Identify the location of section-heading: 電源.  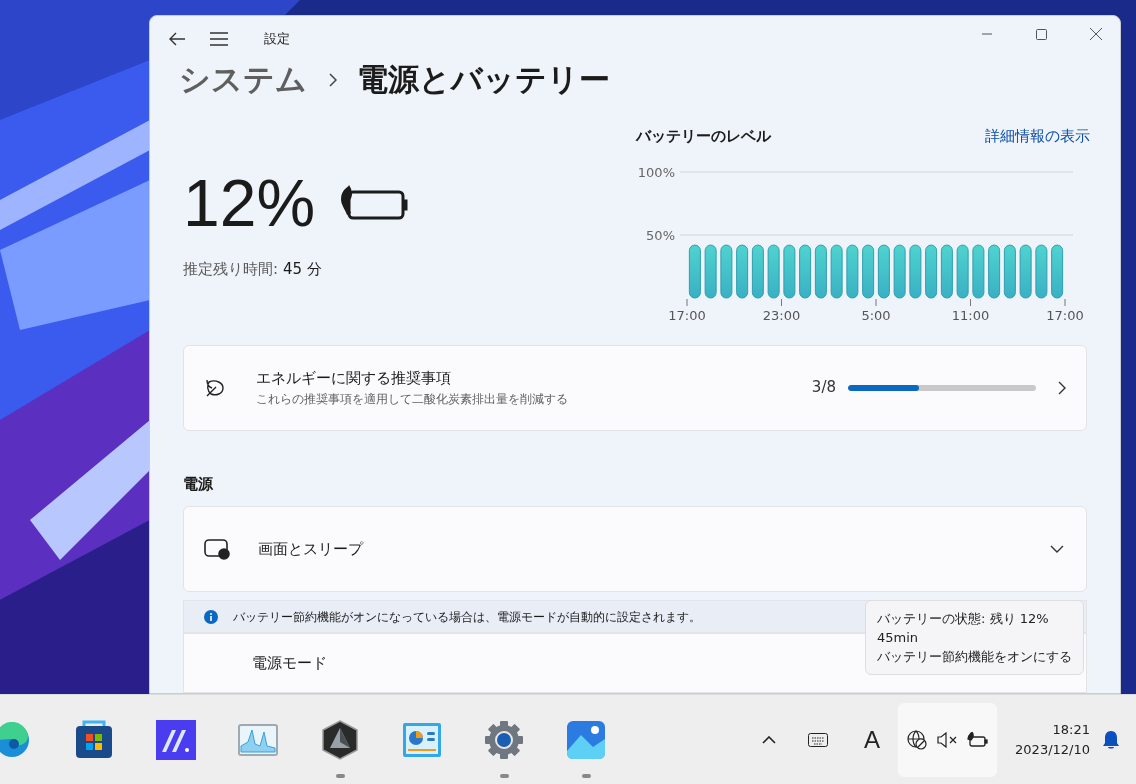
(198, 484).